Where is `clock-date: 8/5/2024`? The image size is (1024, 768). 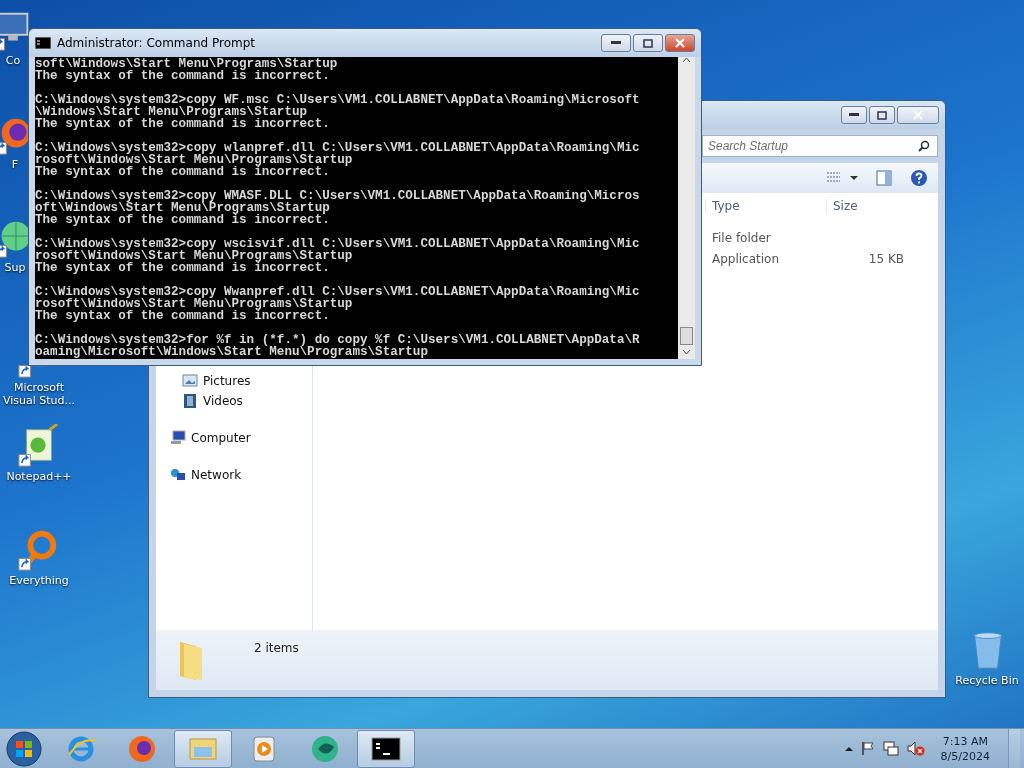 clock-date: 8/5/2024 is located at coordinates (965, 756).